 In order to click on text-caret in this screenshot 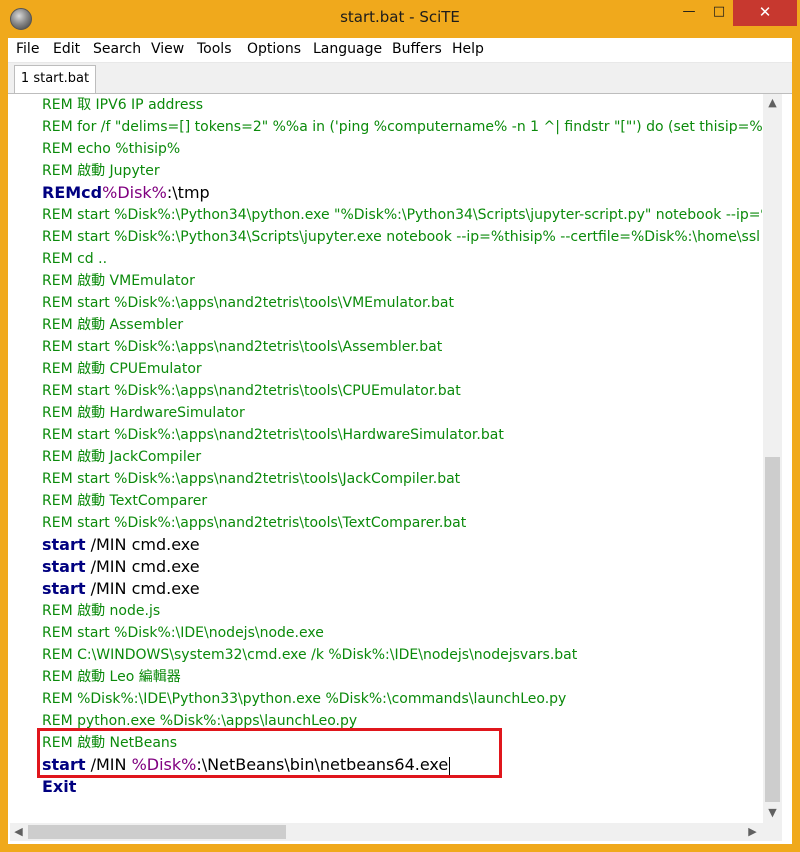, I will do `click(450, 765)`.